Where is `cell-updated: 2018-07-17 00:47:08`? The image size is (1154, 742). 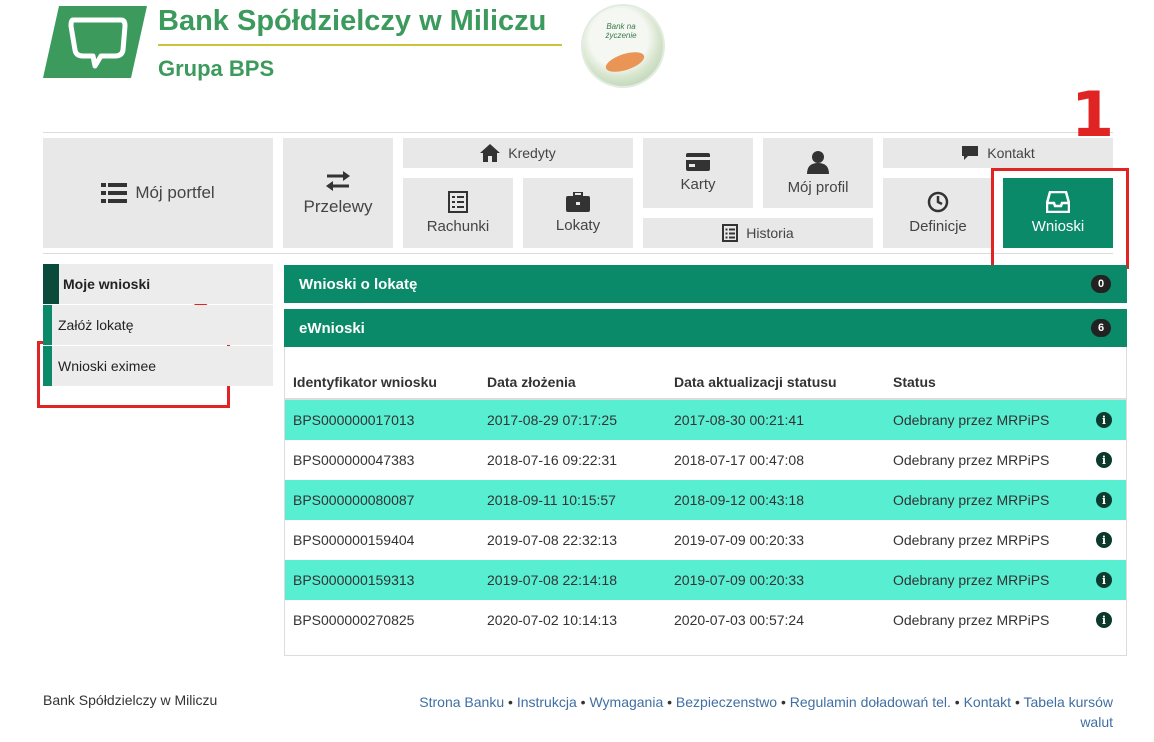 cell-updated: 2018-07-17 00:47:08 is located at coordinates (739, 460).